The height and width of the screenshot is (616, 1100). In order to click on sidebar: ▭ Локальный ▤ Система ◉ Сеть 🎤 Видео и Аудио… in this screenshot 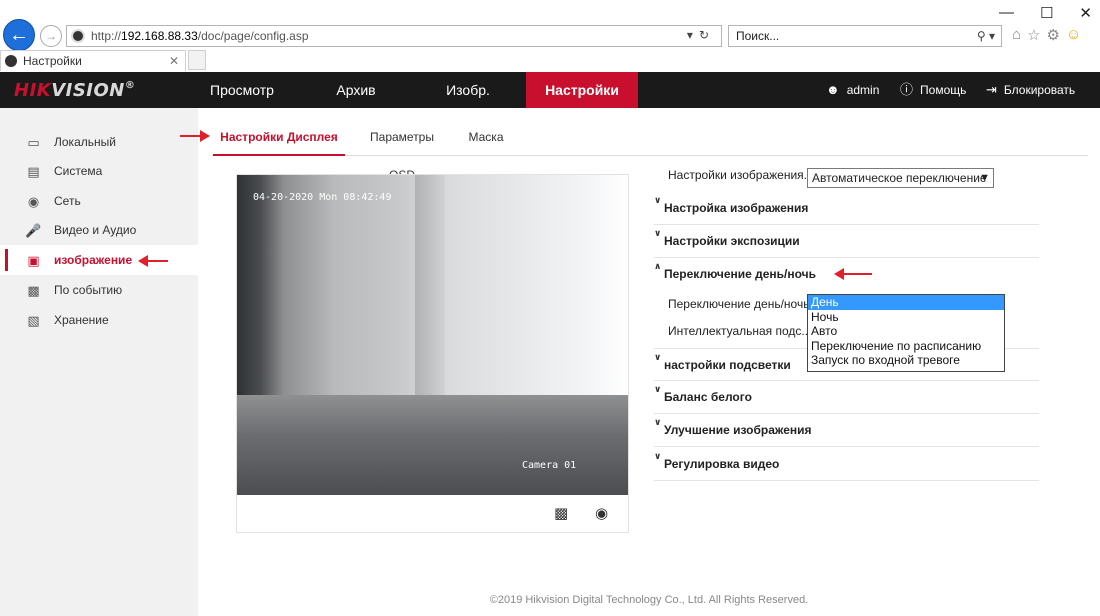, I will do `click(99, 362)`.